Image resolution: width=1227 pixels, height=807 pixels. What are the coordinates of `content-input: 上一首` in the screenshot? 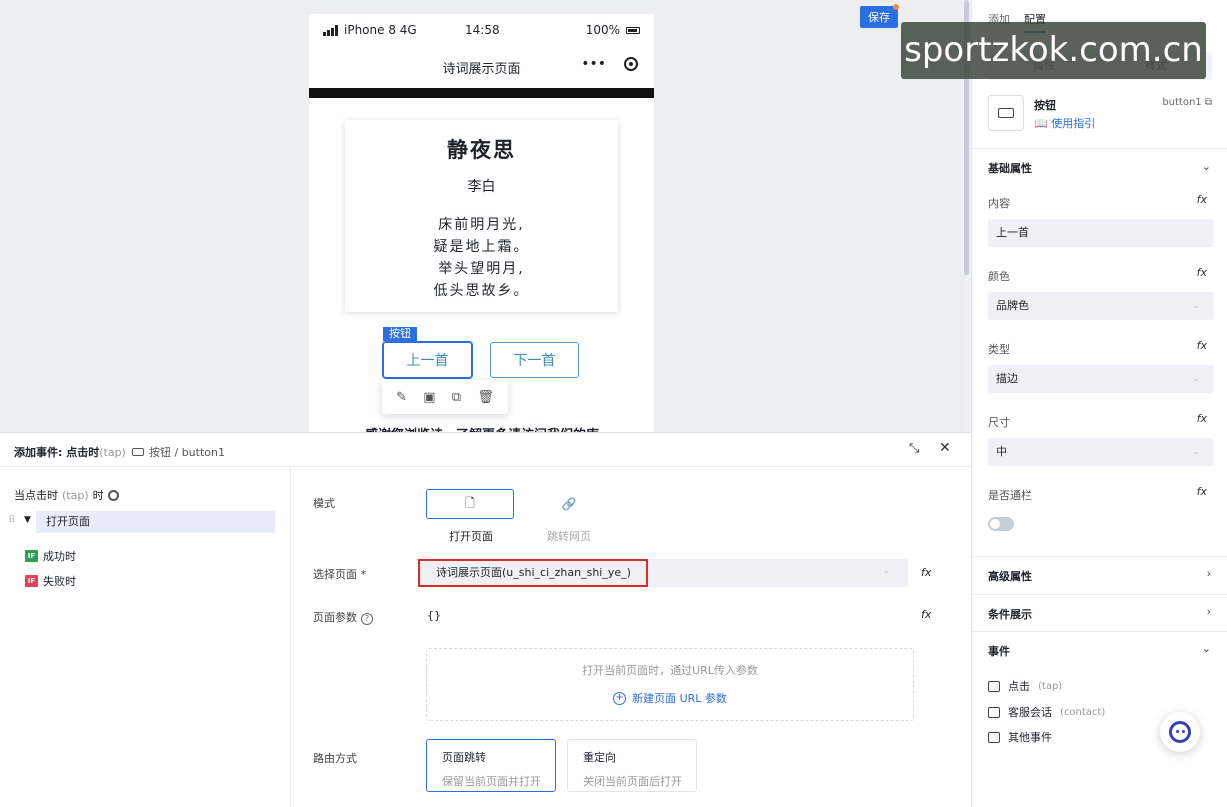 It's located at (1101, 233).